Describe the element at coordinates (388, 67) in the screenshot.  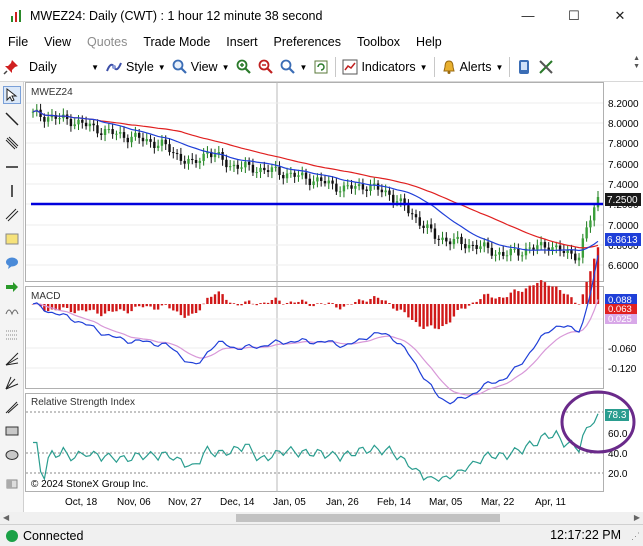
I see `indicators-label: Indicators` at that location.